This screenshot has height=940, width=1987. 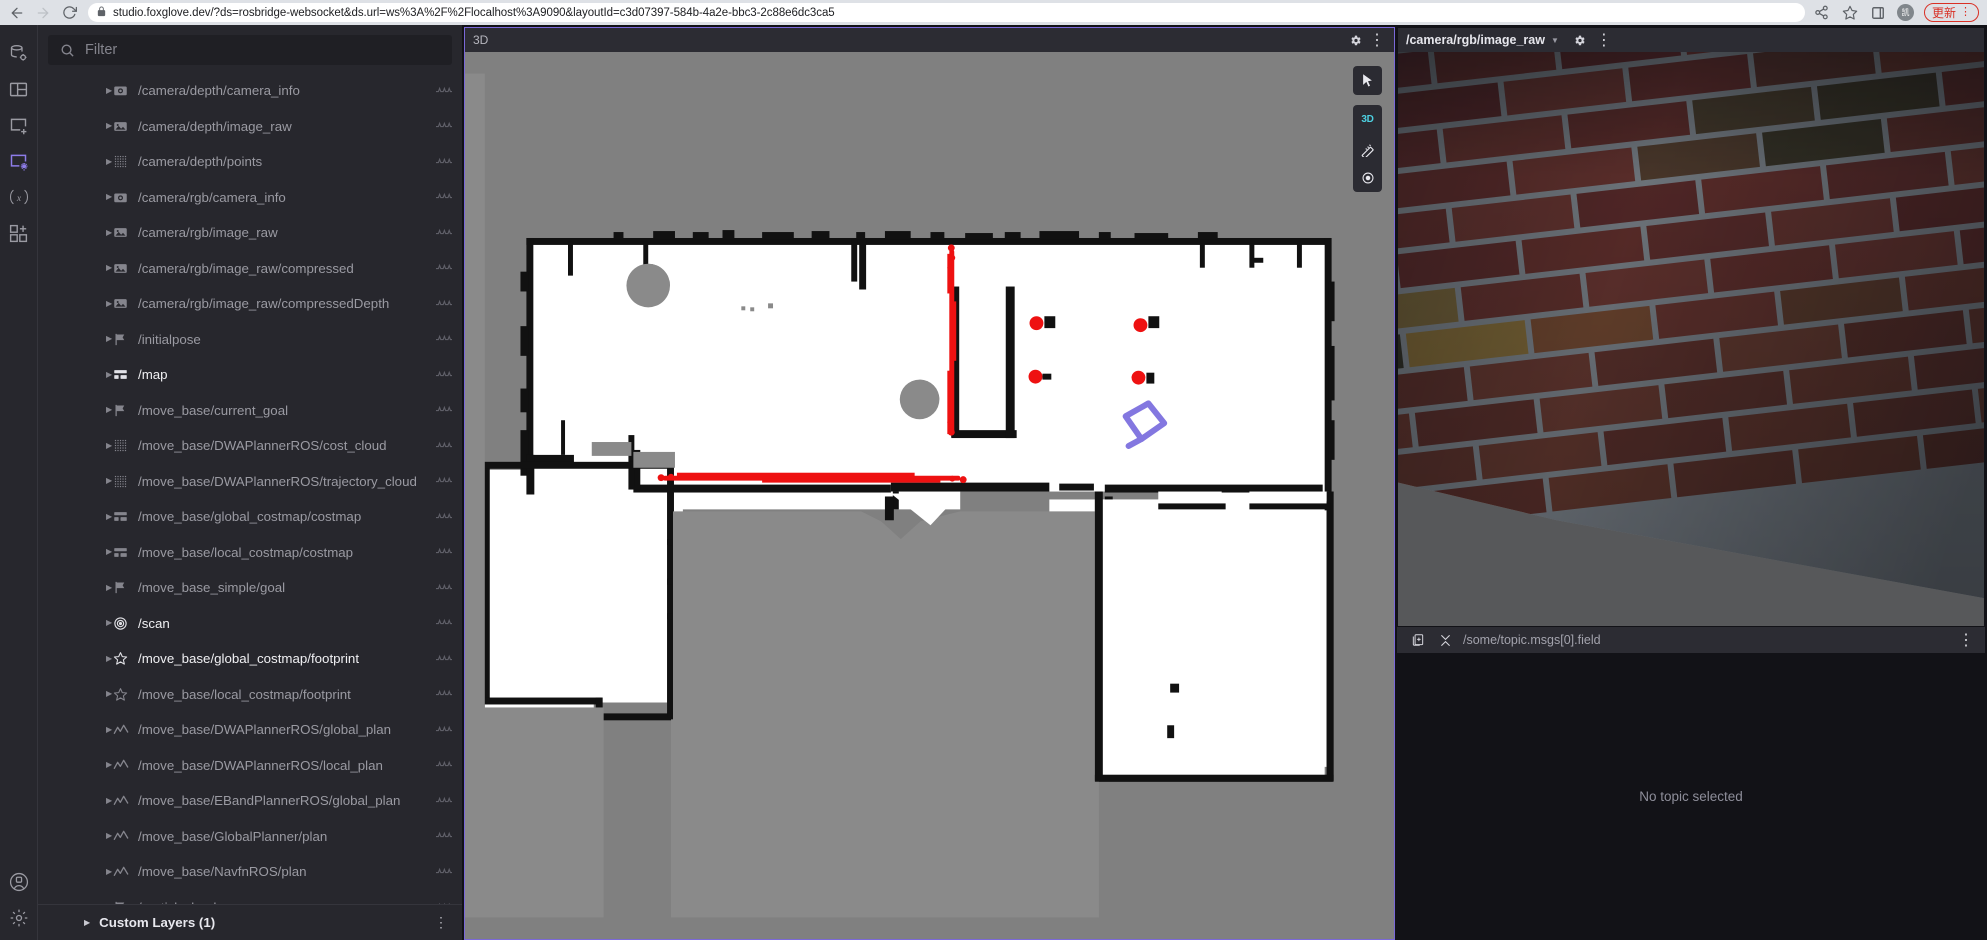 I want to click on side-panel-button, so click(x=1878, y=13).